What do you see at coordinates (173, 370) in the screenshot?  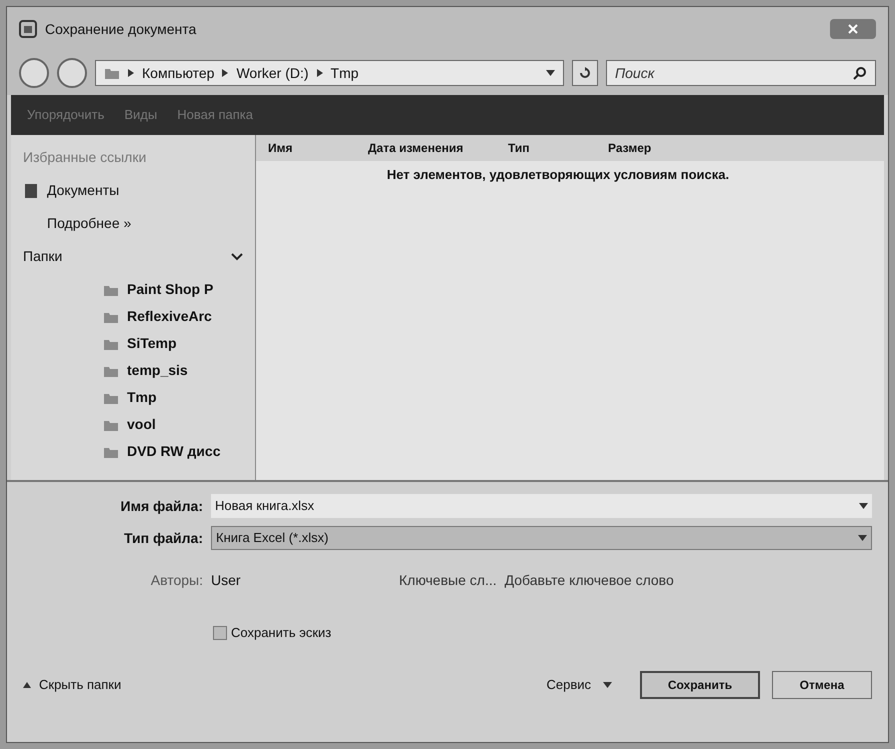 I see `folder-item: temp_sis` at bounding box center [173, 370].